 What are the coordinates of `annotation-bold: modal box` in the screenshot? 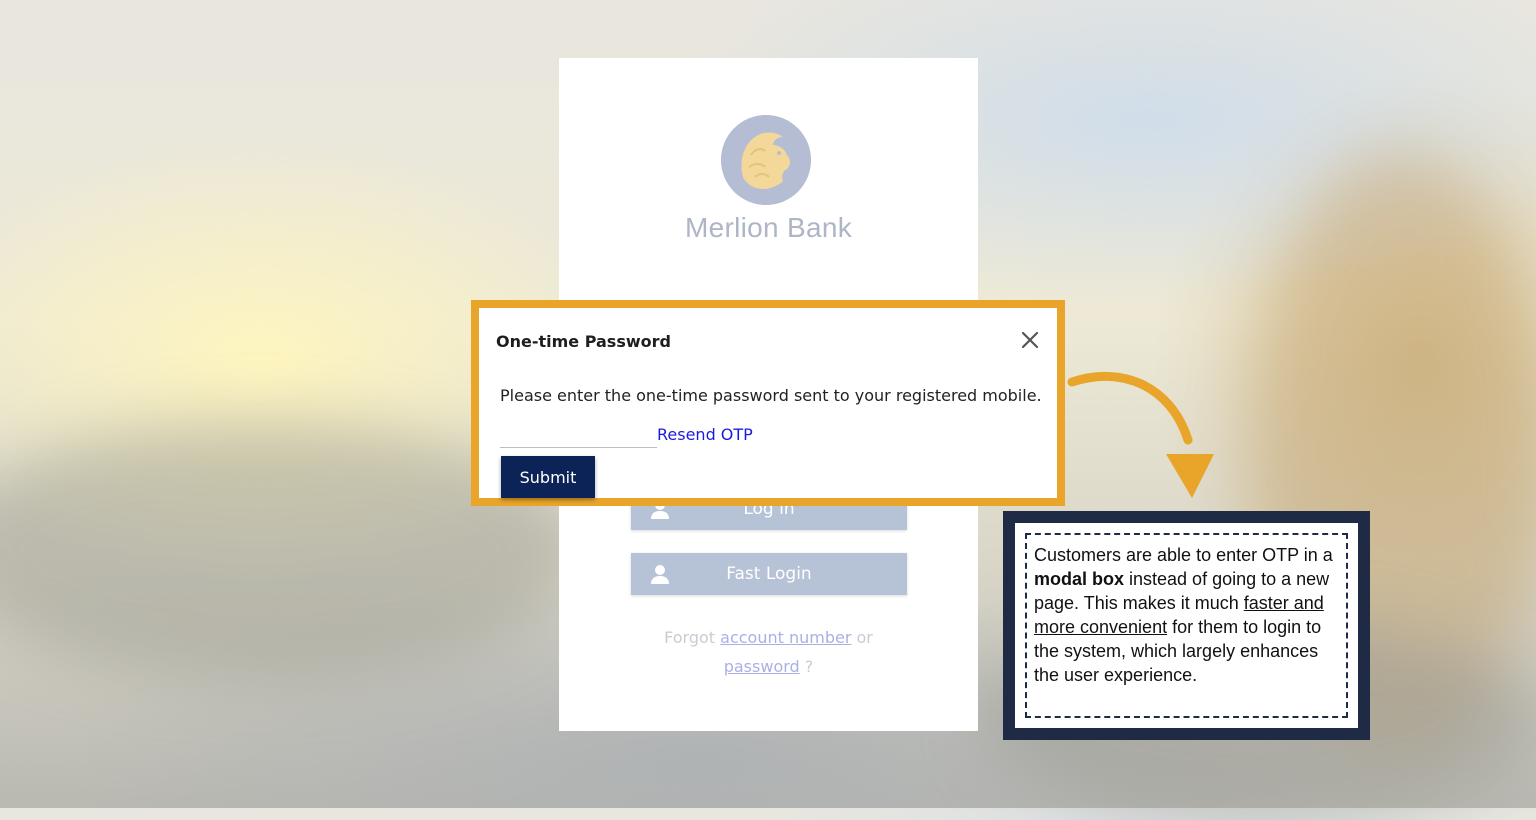 It's located at (1079, 579).